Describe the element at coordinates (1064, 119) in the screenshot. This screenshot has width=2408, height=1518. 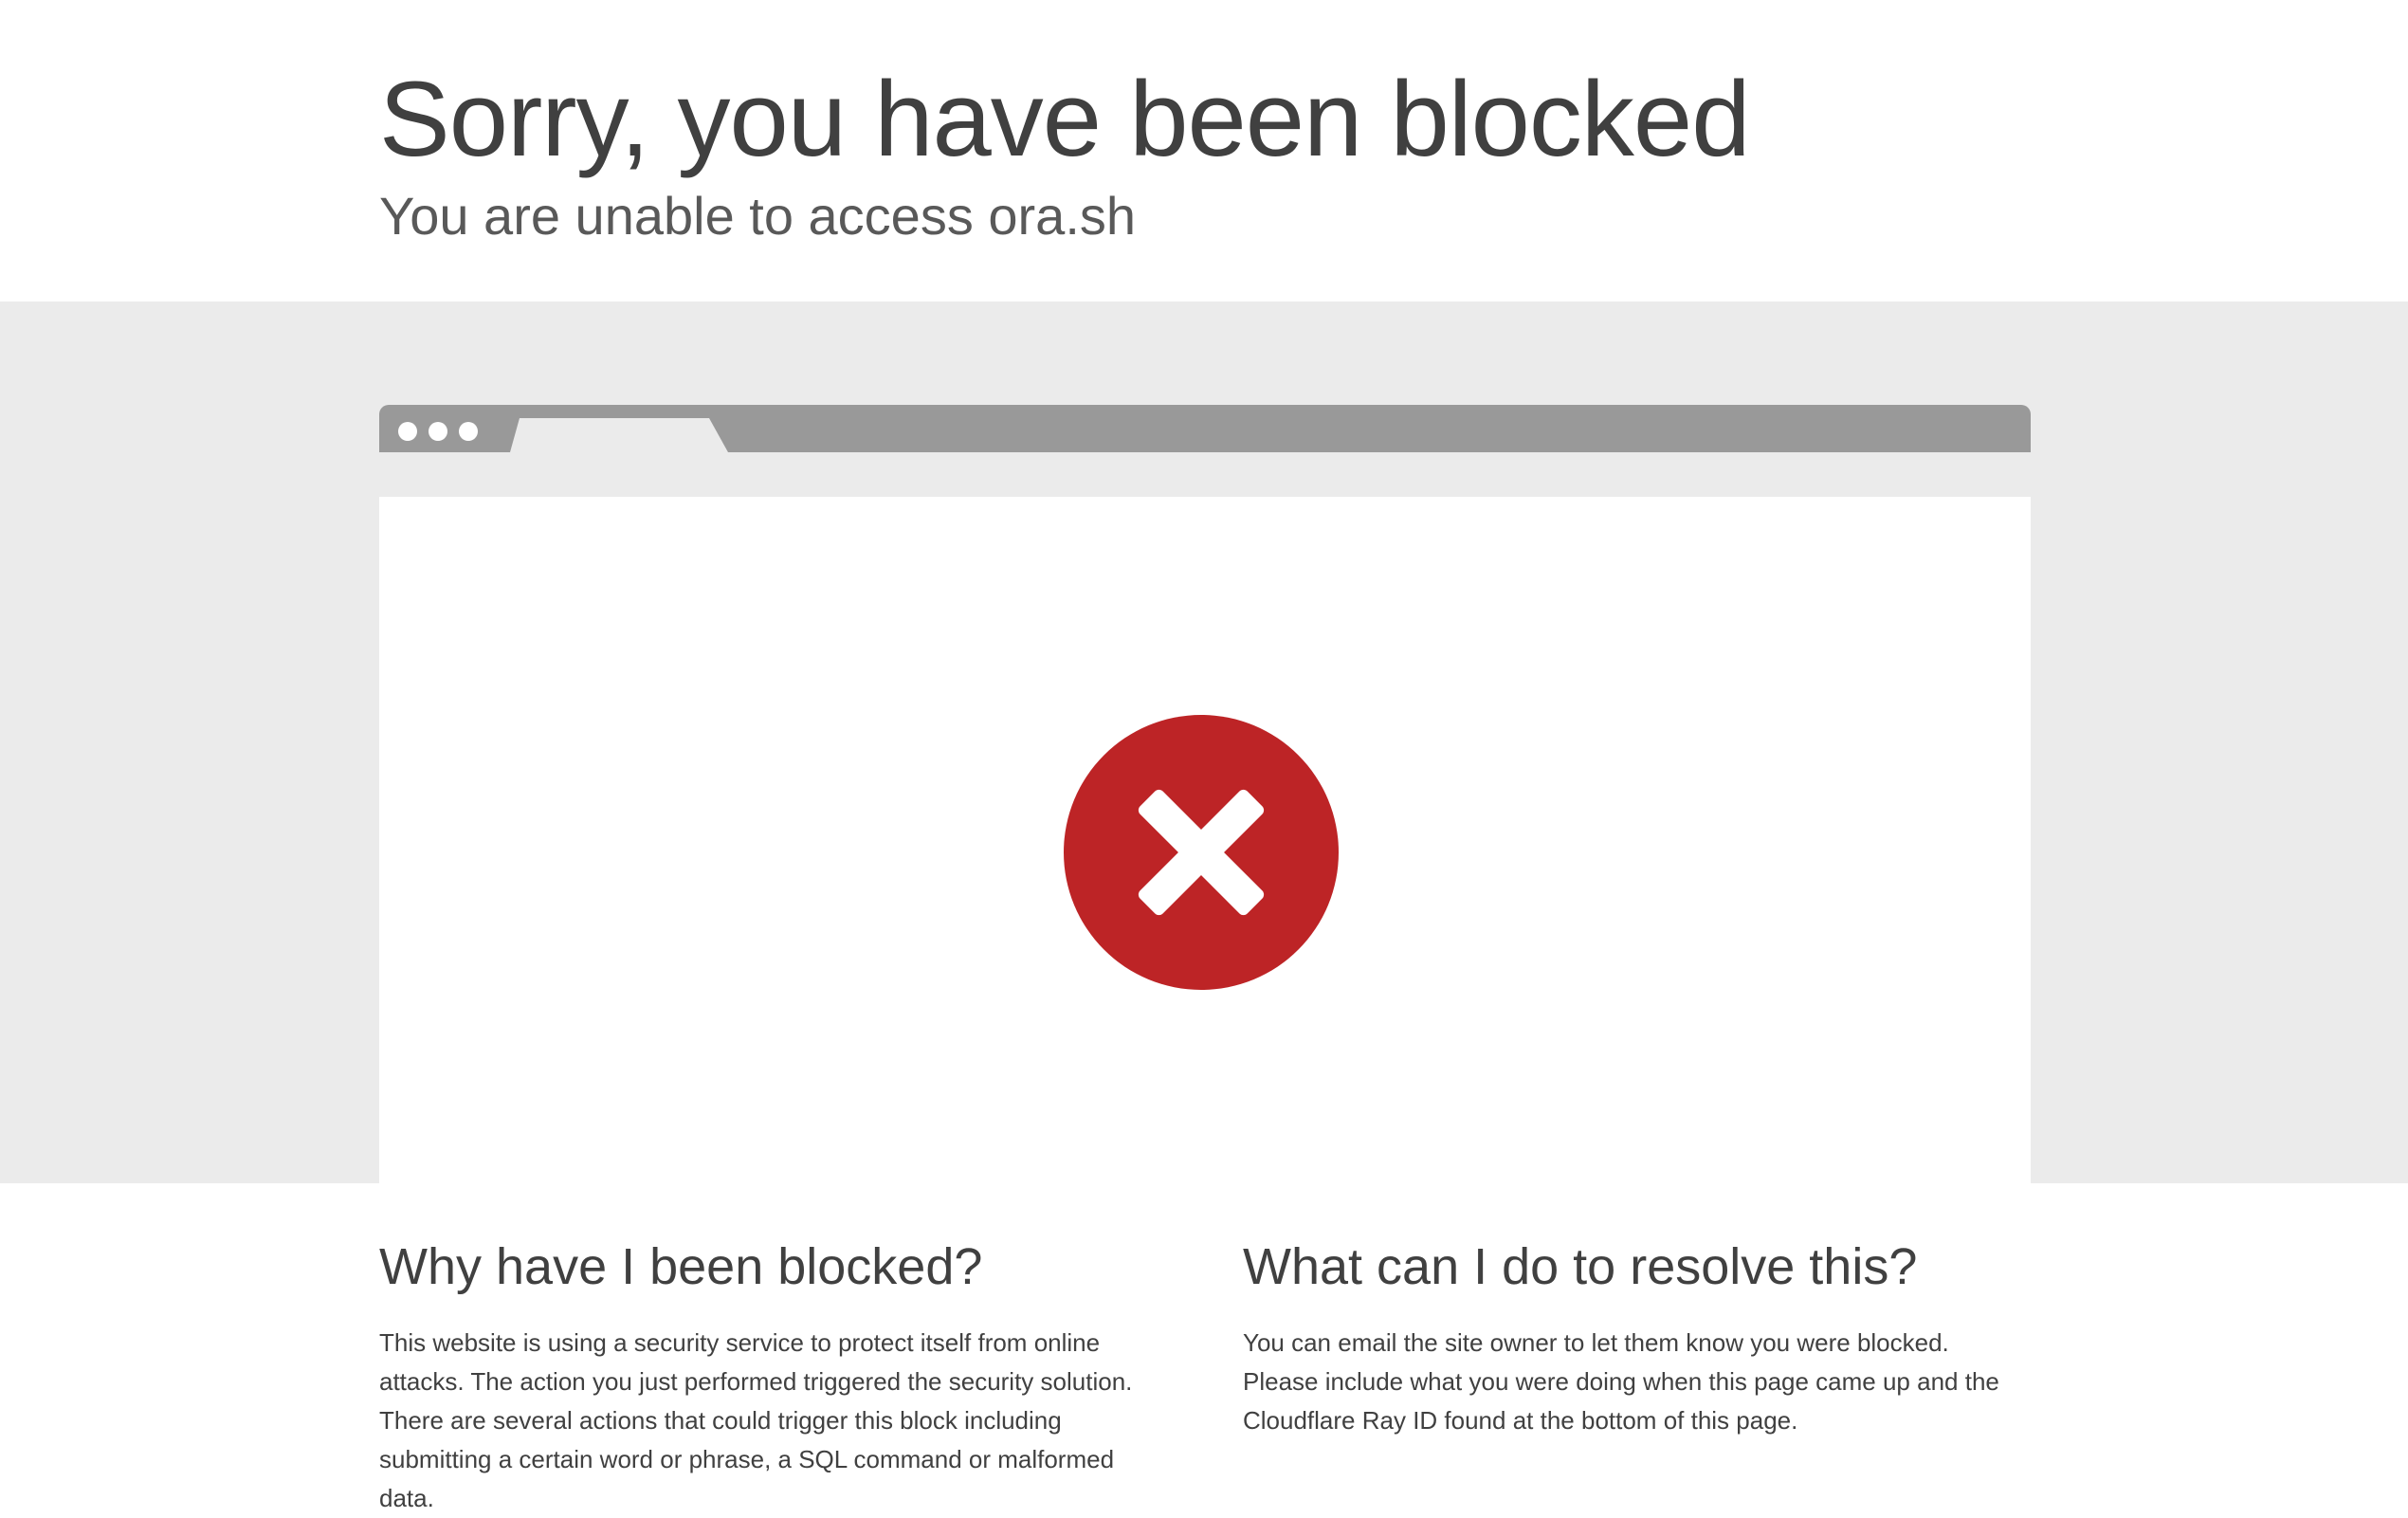
I see `page-title: Sorry, you have been blocked` at that location.